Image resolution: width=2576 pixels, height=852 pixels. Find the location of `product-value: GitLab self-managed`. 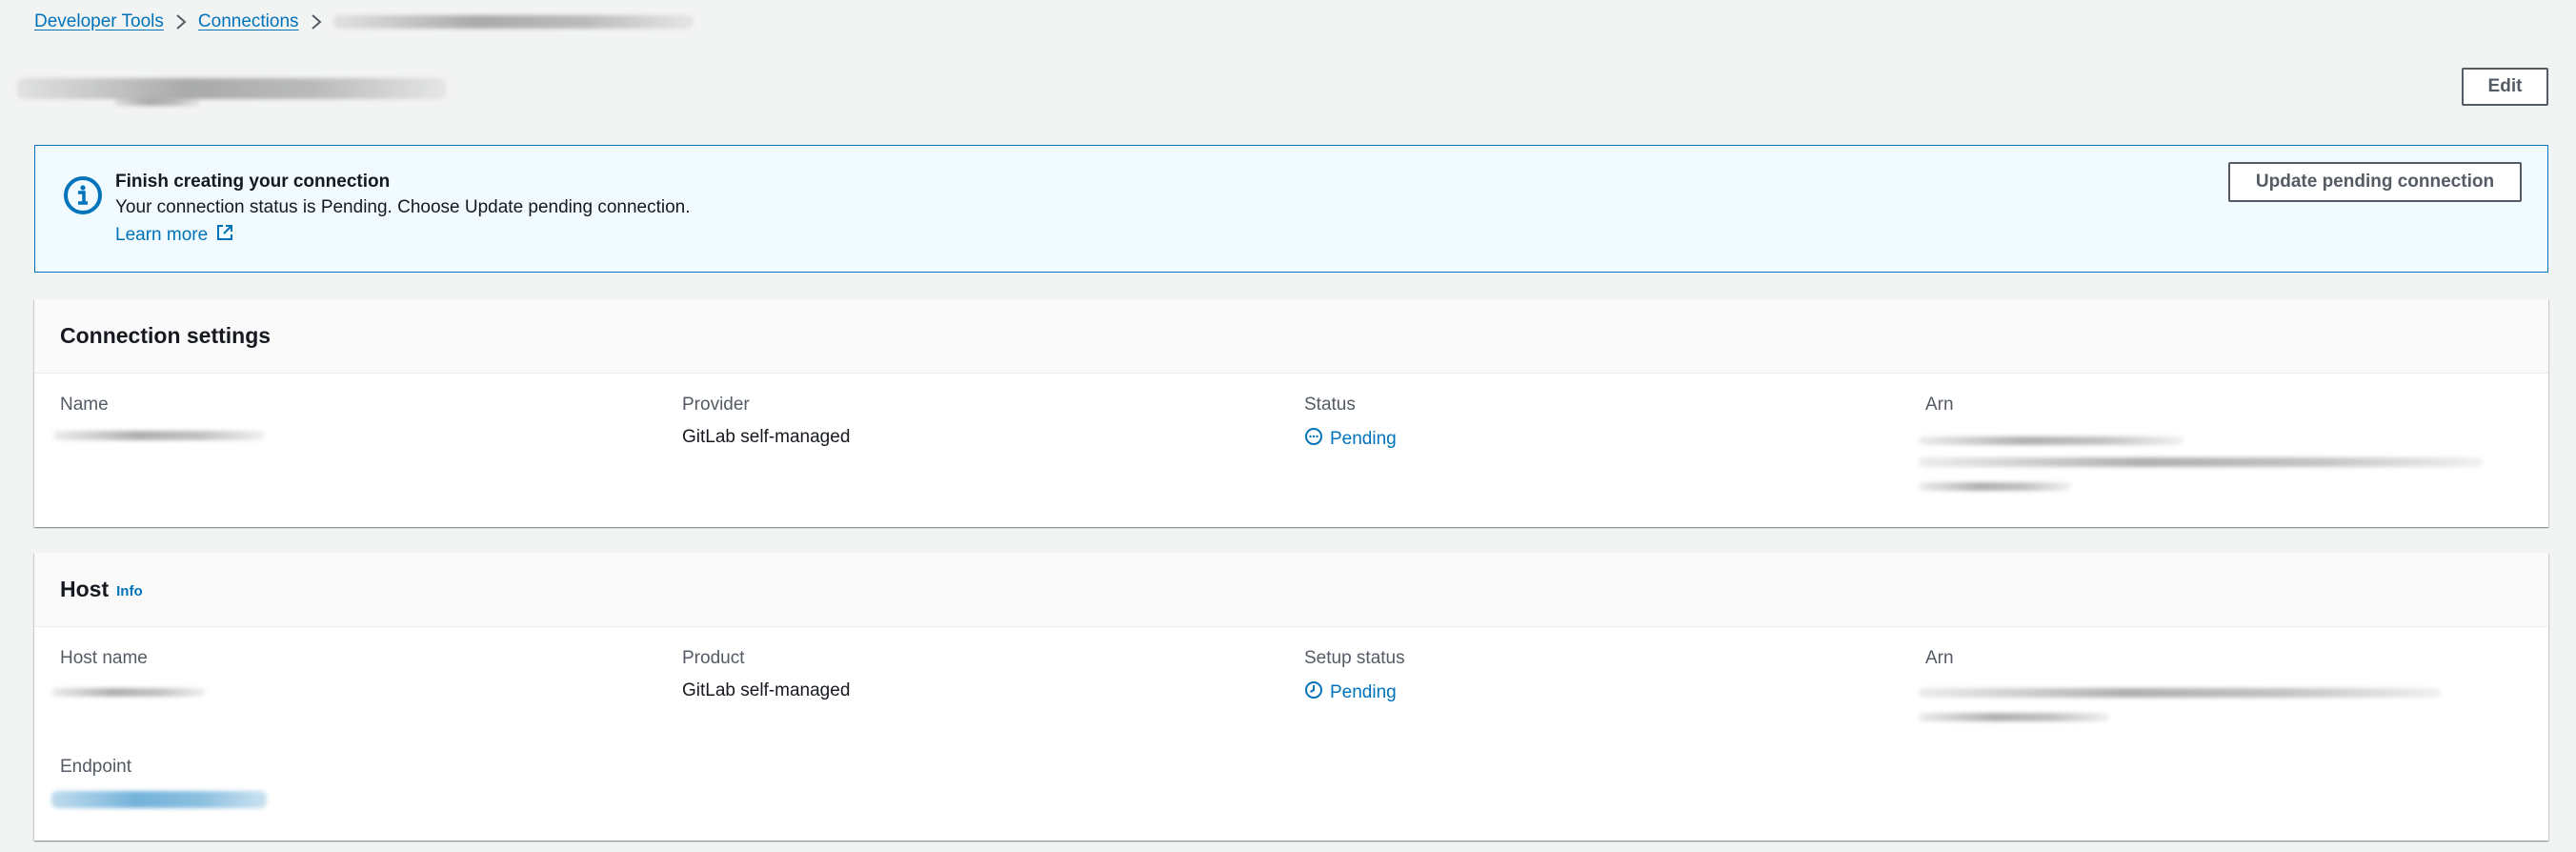

product-value: GitLab self-managed is located at coordinates (767, 690).